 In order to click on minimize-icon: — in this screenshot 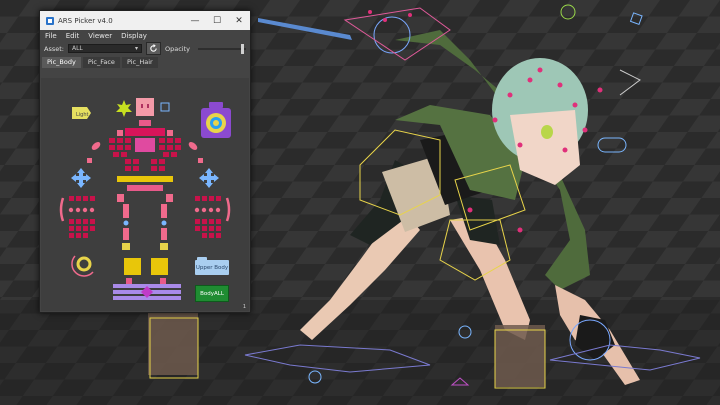, I will do `click(195, 20)`.